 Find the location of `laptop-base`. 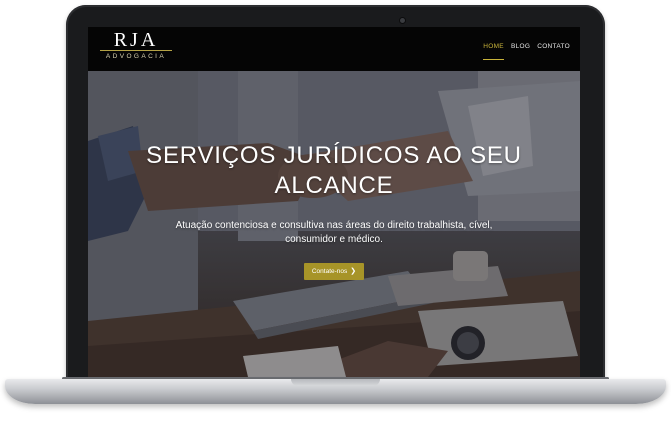

laptop-base is located at coordinates (335, 391).